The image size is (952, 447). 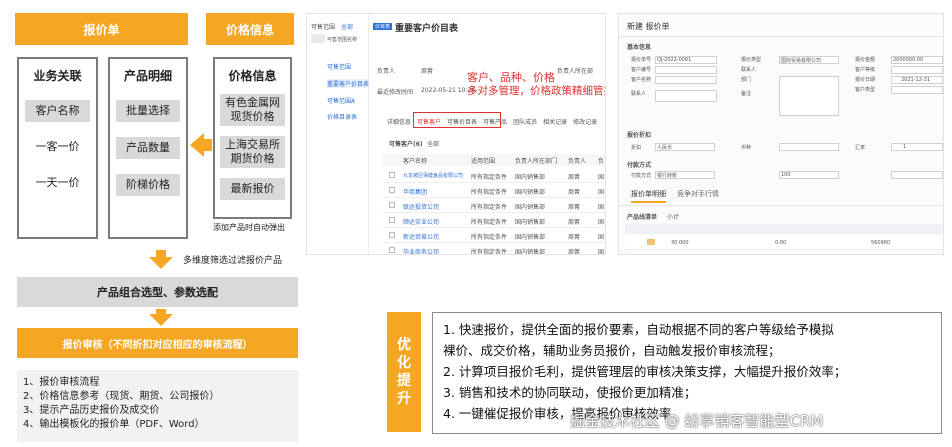 I want to click on column-title: 产品明细, so click(x=147, y=76).